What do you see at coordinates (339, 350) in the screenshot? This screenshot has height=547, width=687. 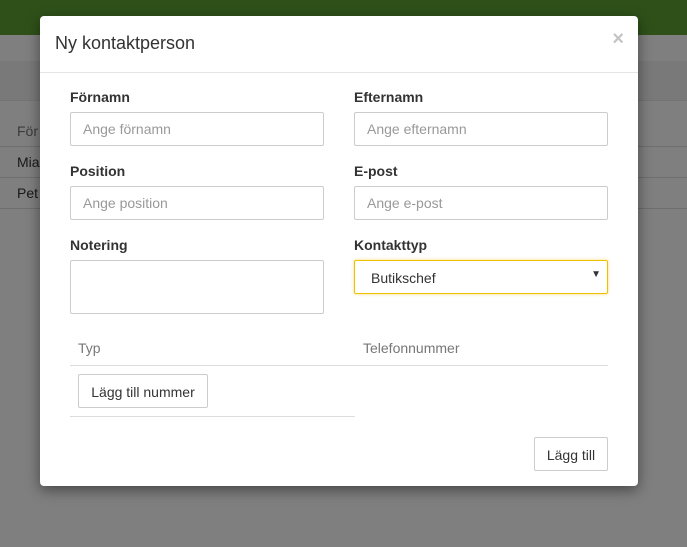 I see `phone-table-header: Typ Telefonnummer` at bounding box center [339, 350].